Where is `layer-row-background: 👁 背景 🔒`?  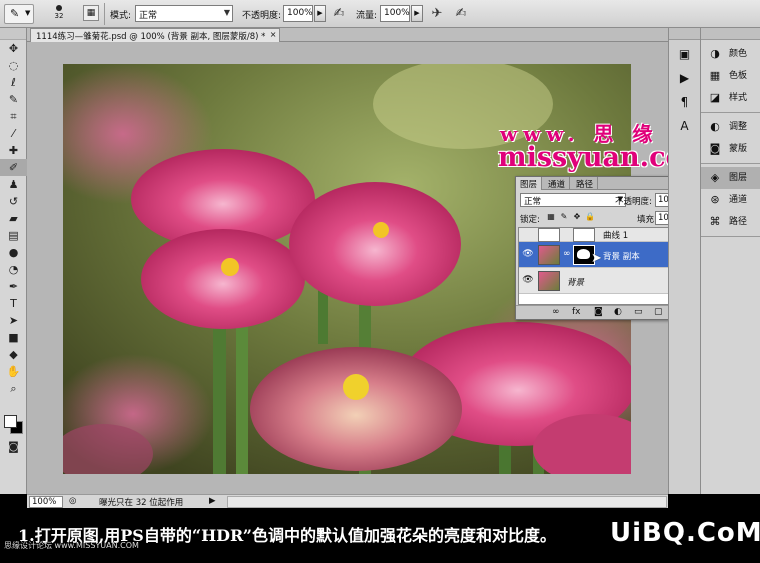
layer-row-background: 👁 背景 🔒 is located at coordinates (603, 281).